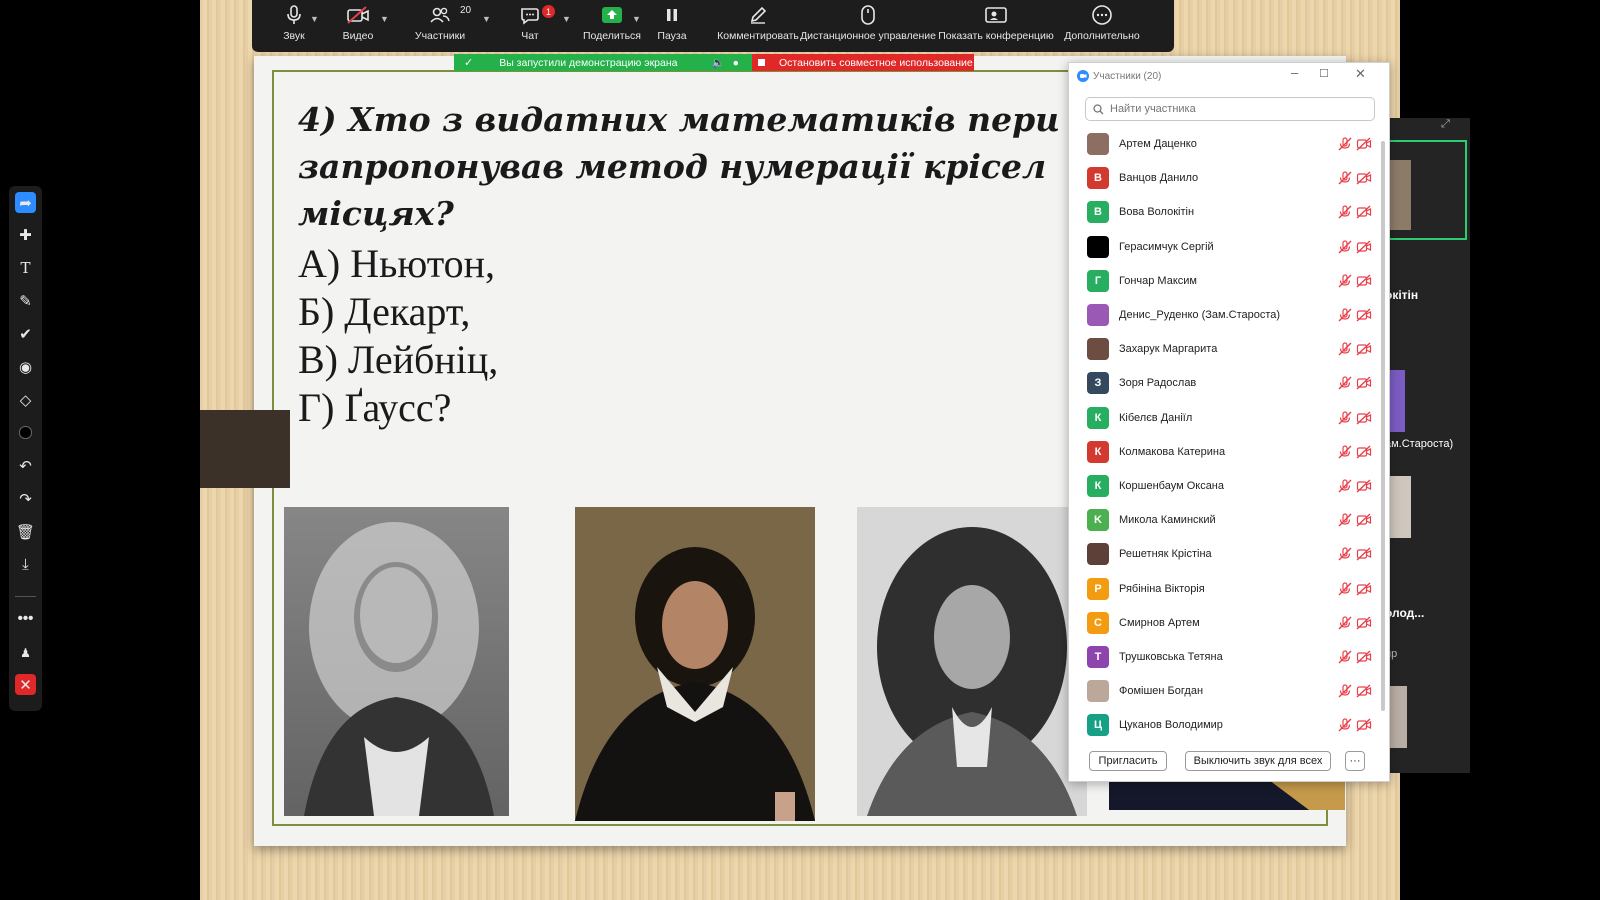  Describe the element at coordinates (548, 11) in the screenshot. I see `chat-badge: 1` at that location.